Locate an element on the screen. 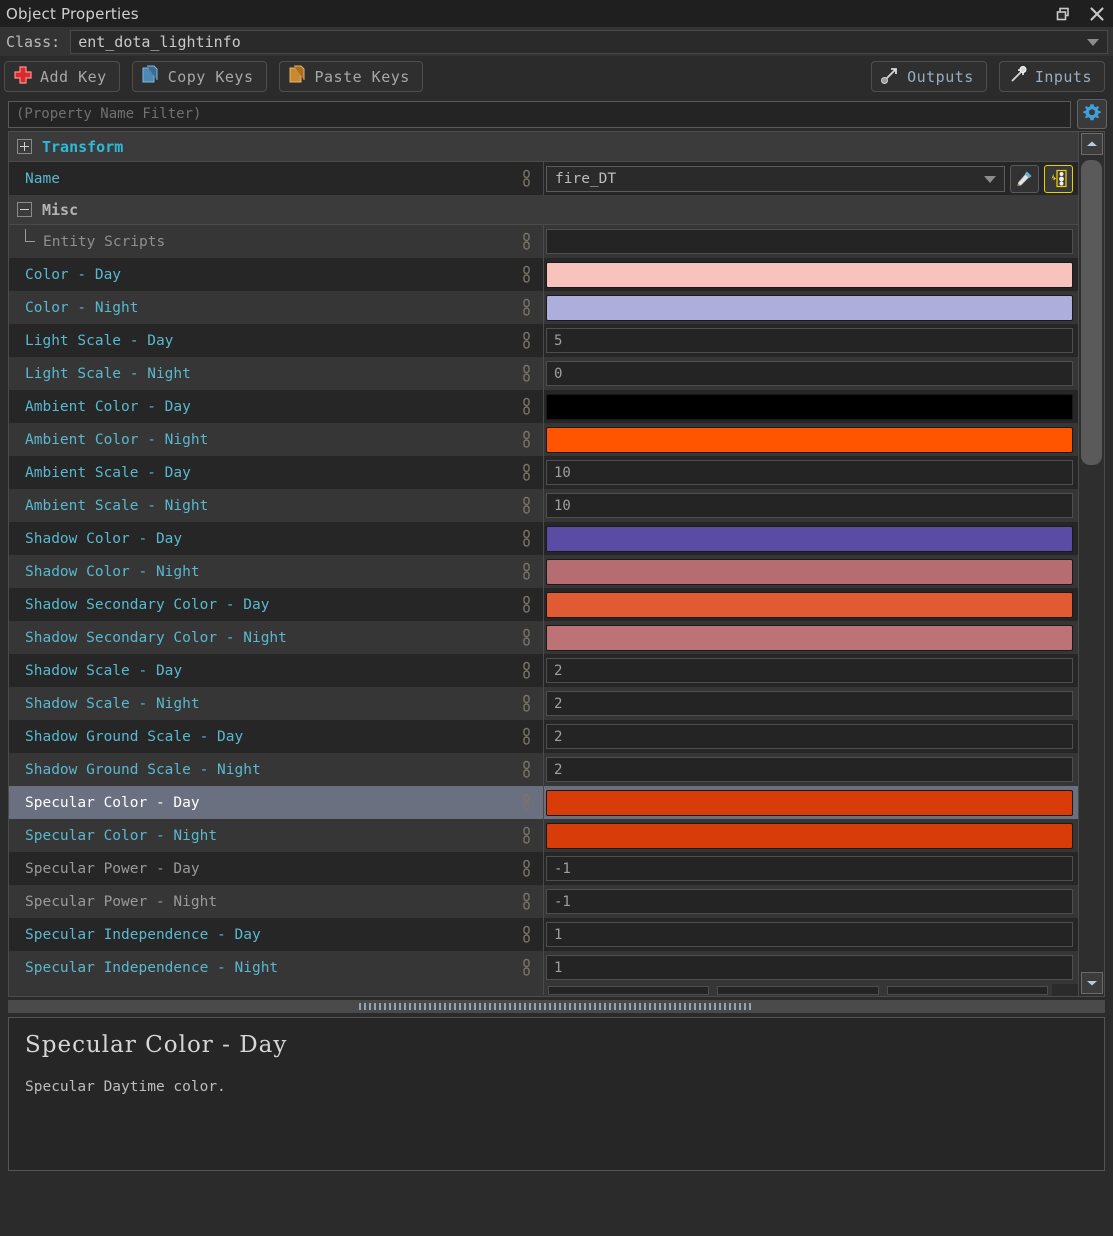  paste-keys-button: Paste Keys is located at coordinates (350, 76).